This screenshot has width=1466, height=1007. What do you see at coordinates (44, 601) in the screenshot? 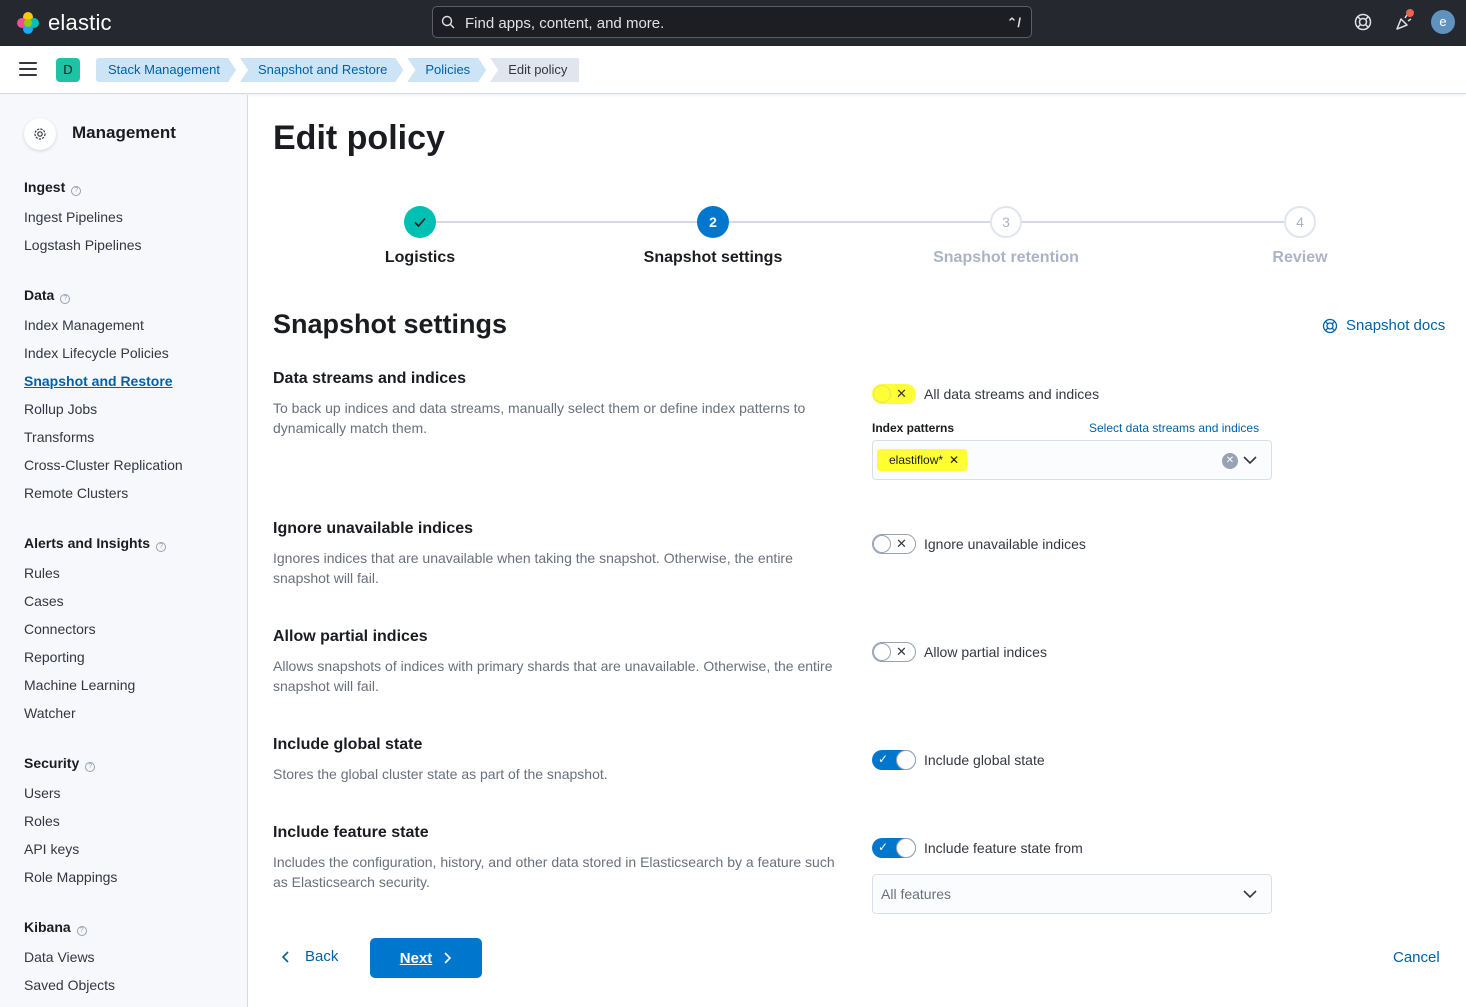
I see `sidebar-item-cases: Cases` at bounding box center [44, 601].